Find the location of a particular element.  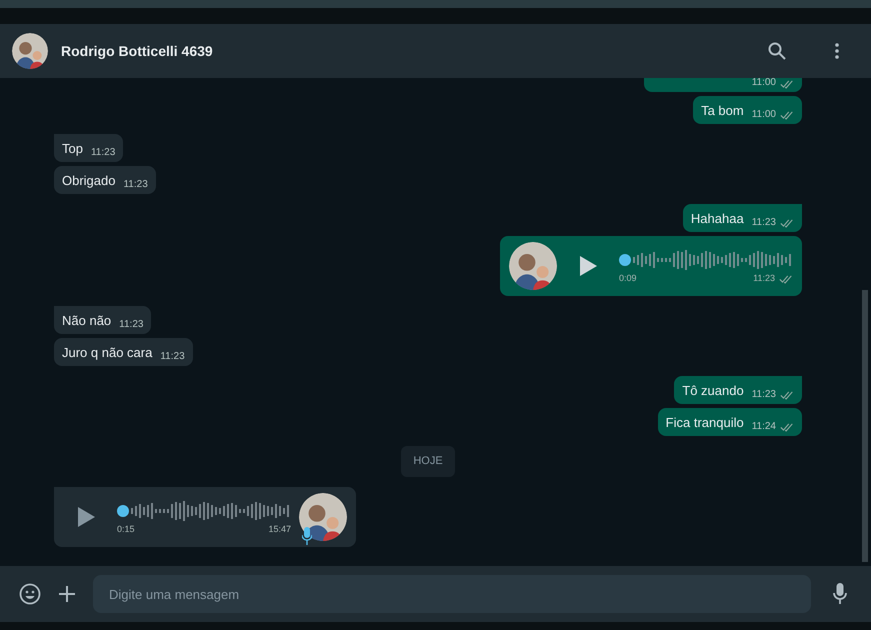

more-options-icon is located at coordinates (837, 51).